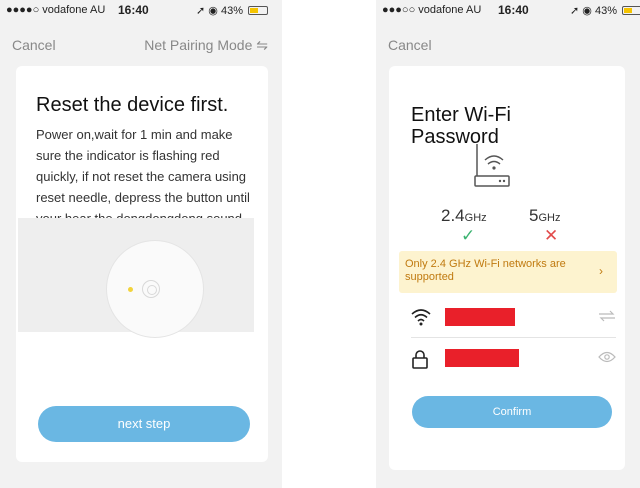 The image size is (640, 488). I want to click on device-illustration, so click(136, 278).